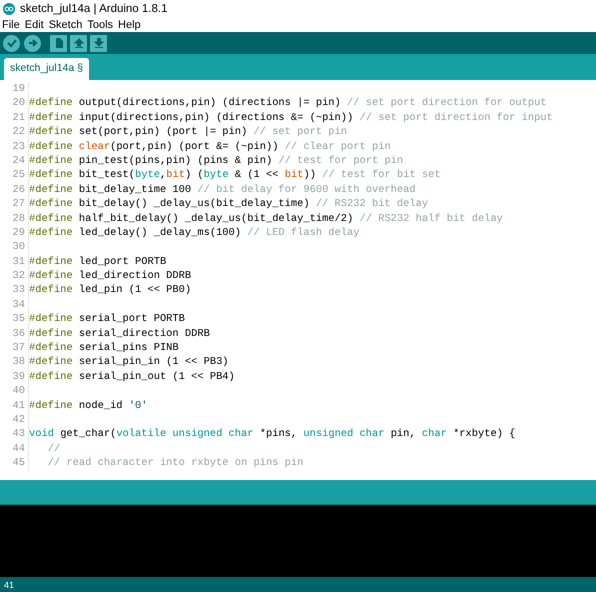  What do you see at coordinates (129, 362) in the screenshot?
I see `code-line: #define serial_pin_in (1 << PB3)` at bounding box center [129, 362].